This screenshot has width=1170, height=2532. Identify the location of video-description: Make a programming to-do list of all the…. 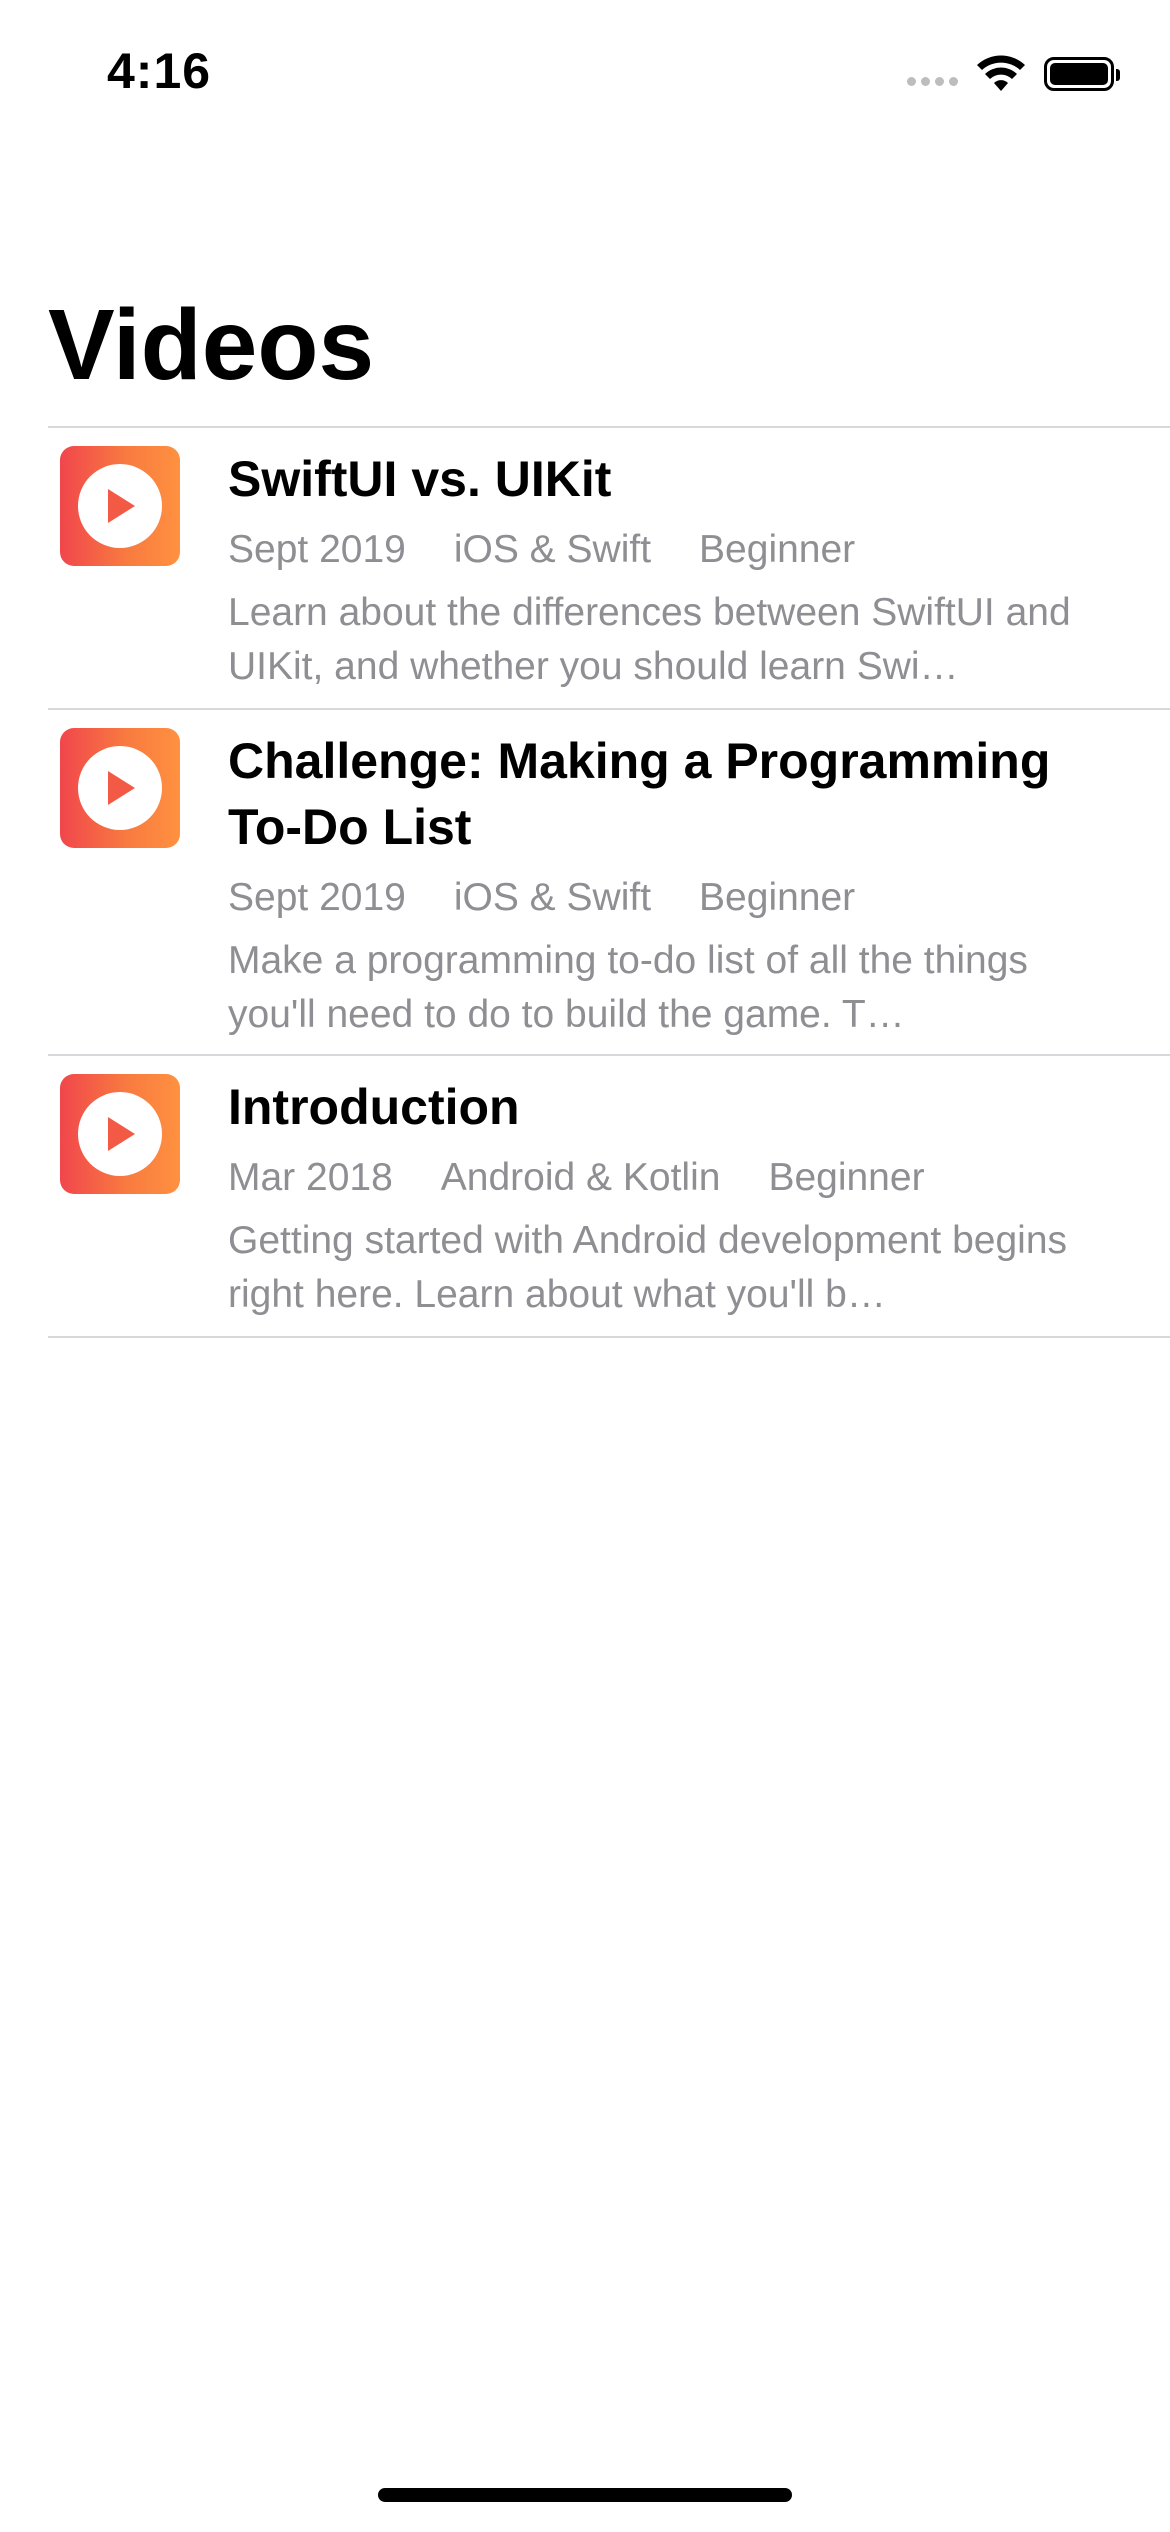
(628, 987).